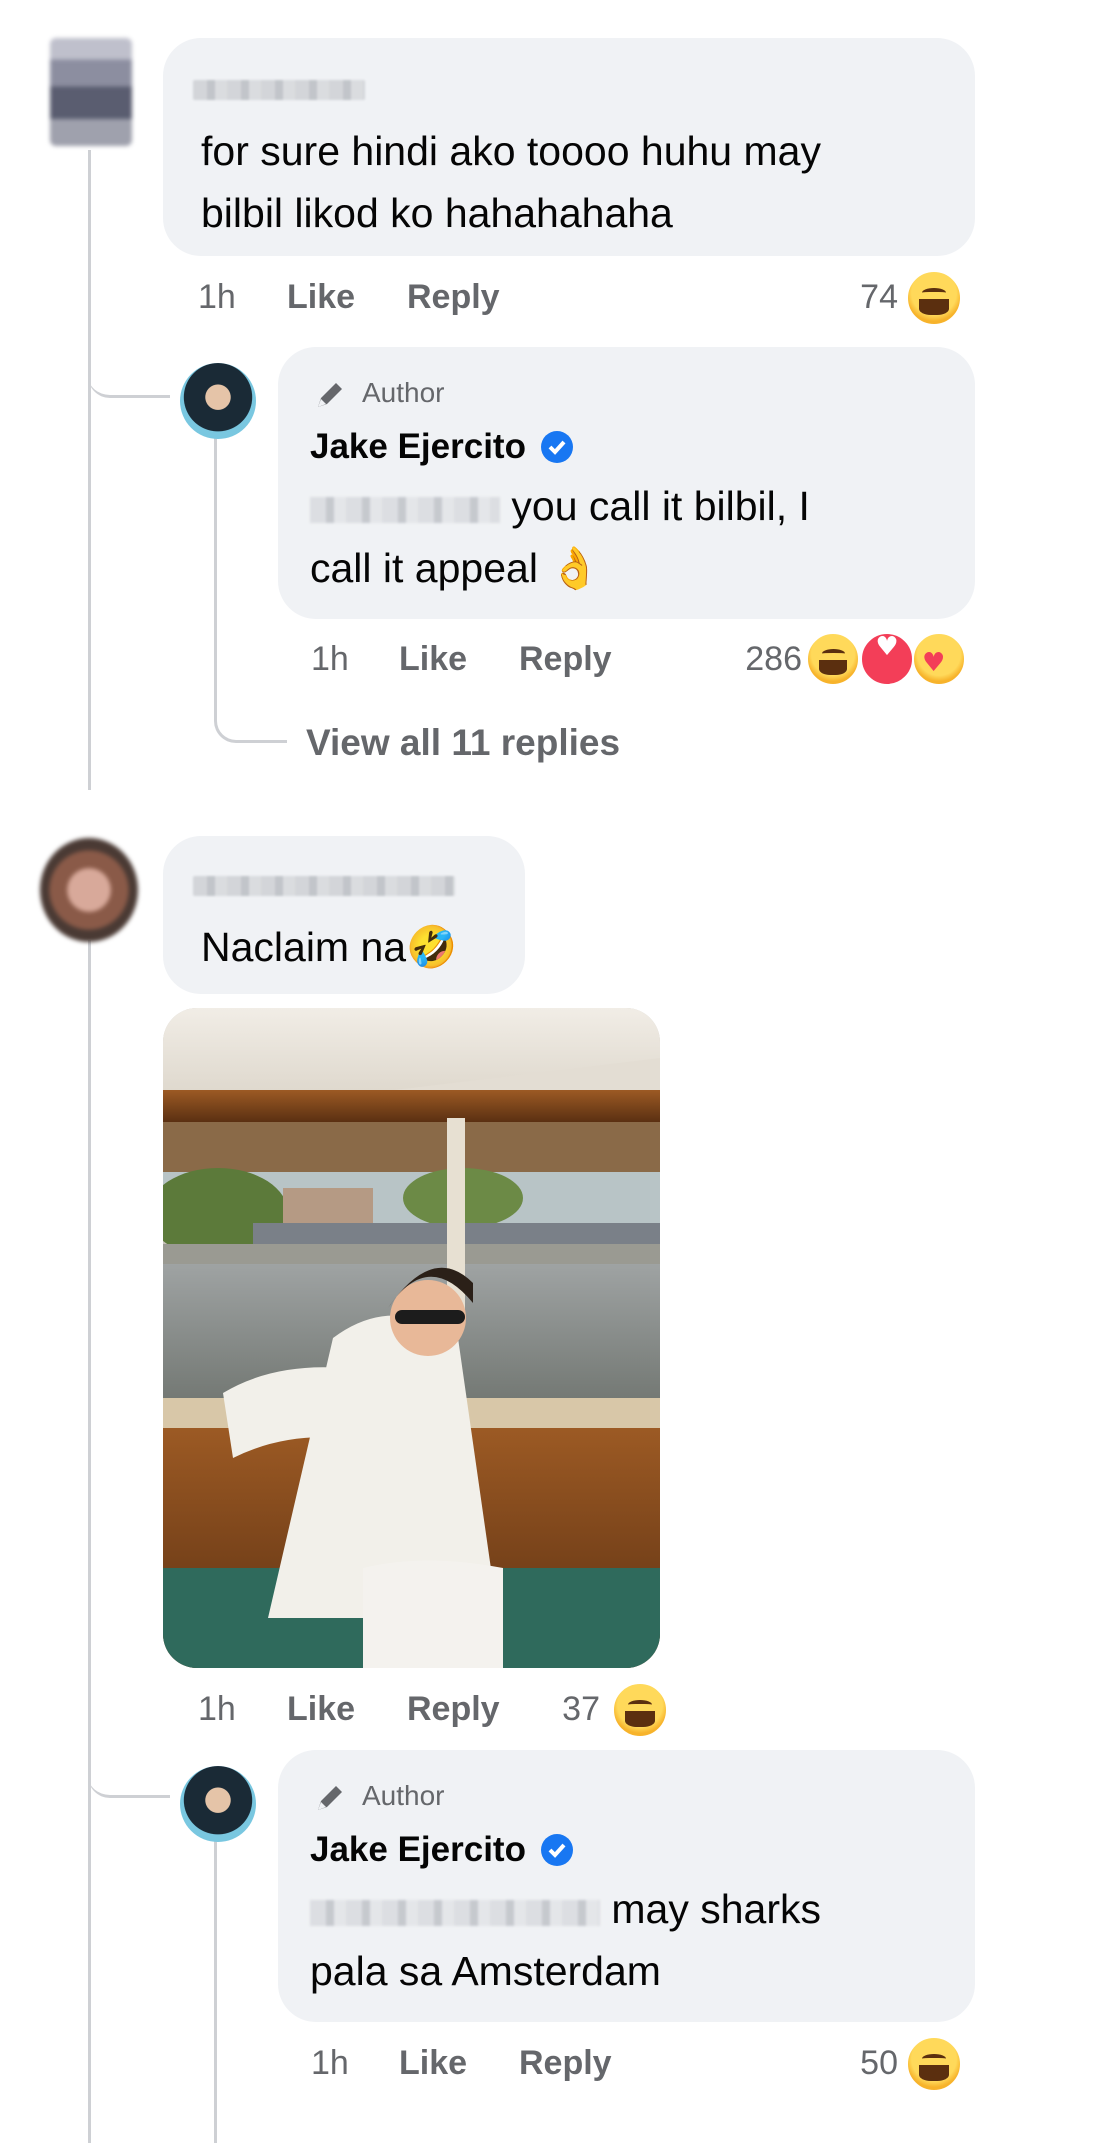  I want to click on comment-text: Naclaim na🤣, so click(329, 947).